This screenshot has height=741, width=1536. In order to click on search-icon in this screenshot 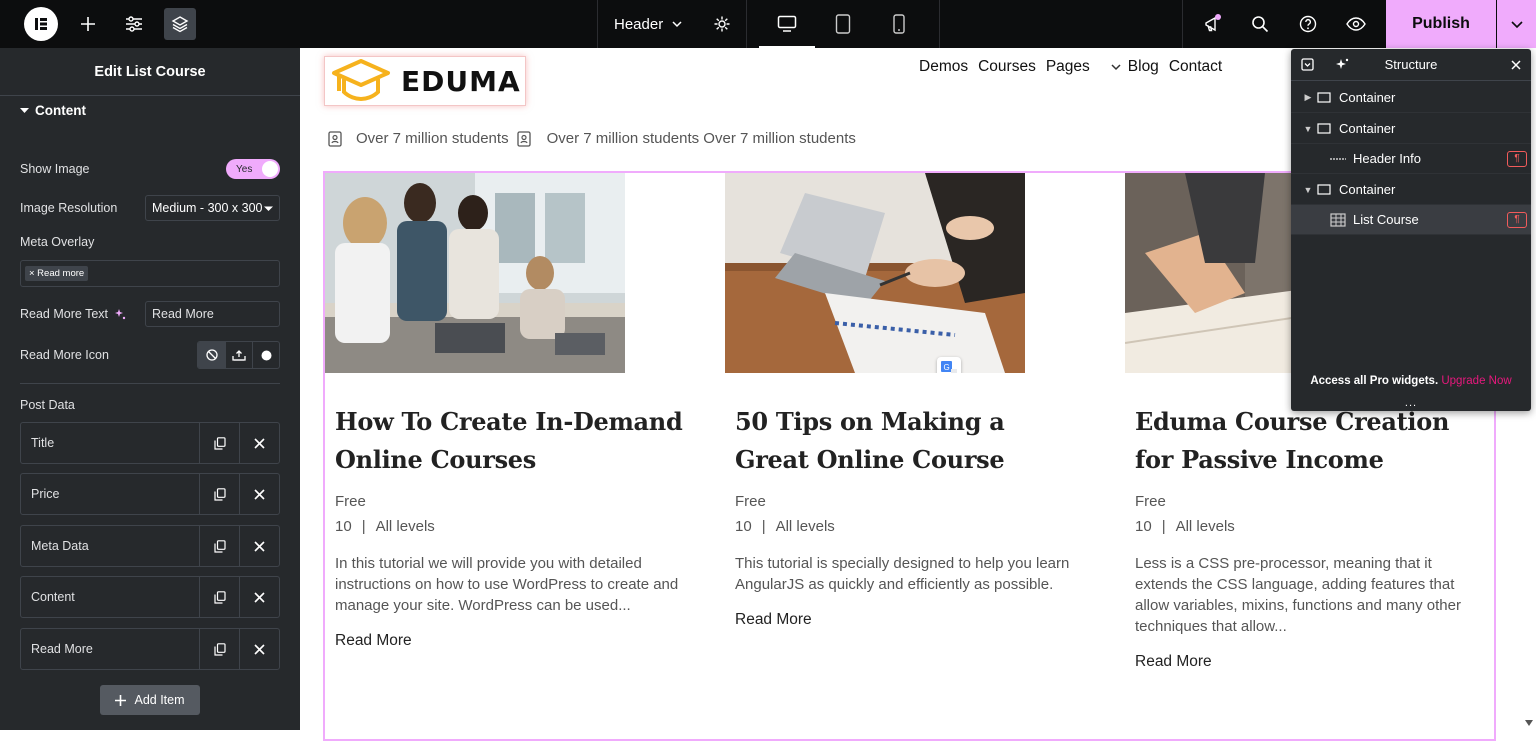, I will do `click(1260, 24)`.